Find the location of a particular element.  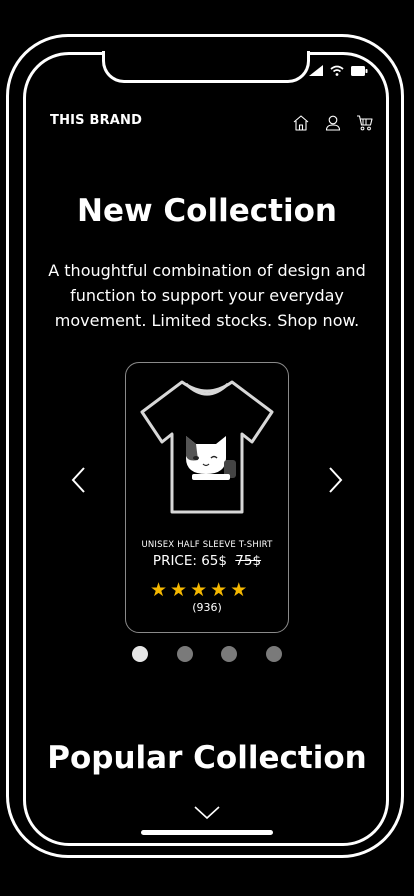

header-icons is located at coordinates (333, 123).